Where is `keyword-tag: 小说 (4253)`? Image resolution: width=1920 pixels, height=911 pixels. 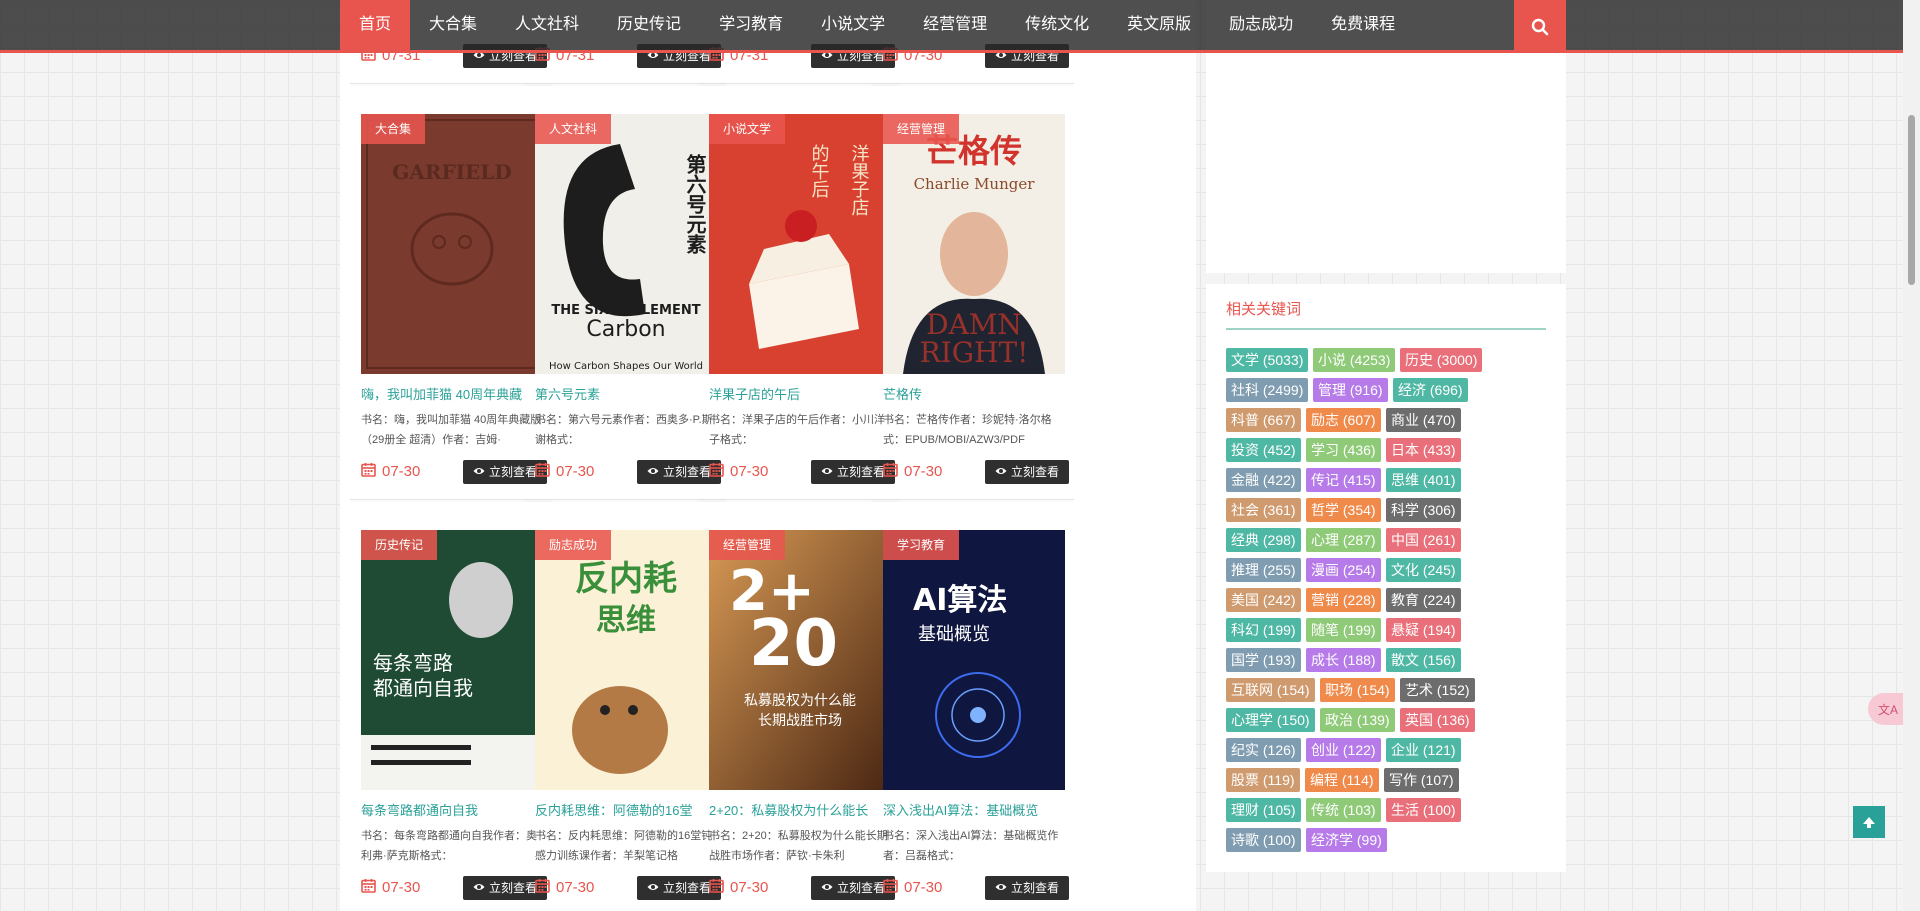 keyword-tag: 小说 (4253) is located at coordinates (1354, 360).